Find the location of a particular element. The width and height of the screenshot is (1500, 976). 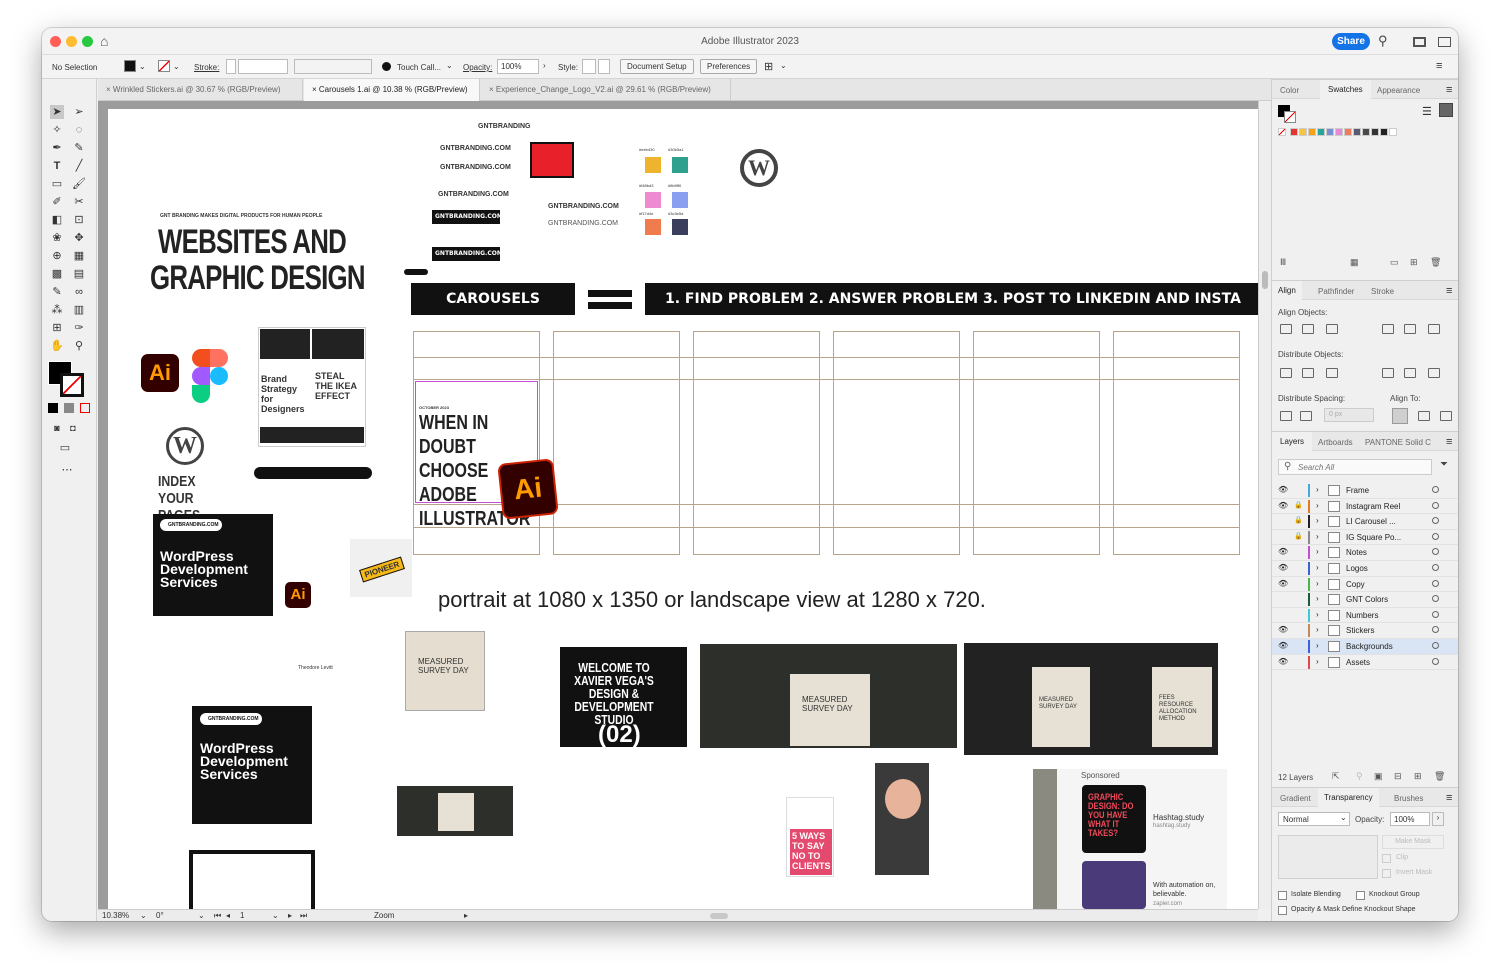

warp-tool-icon: ❀ is located at coordinates (57, 238).